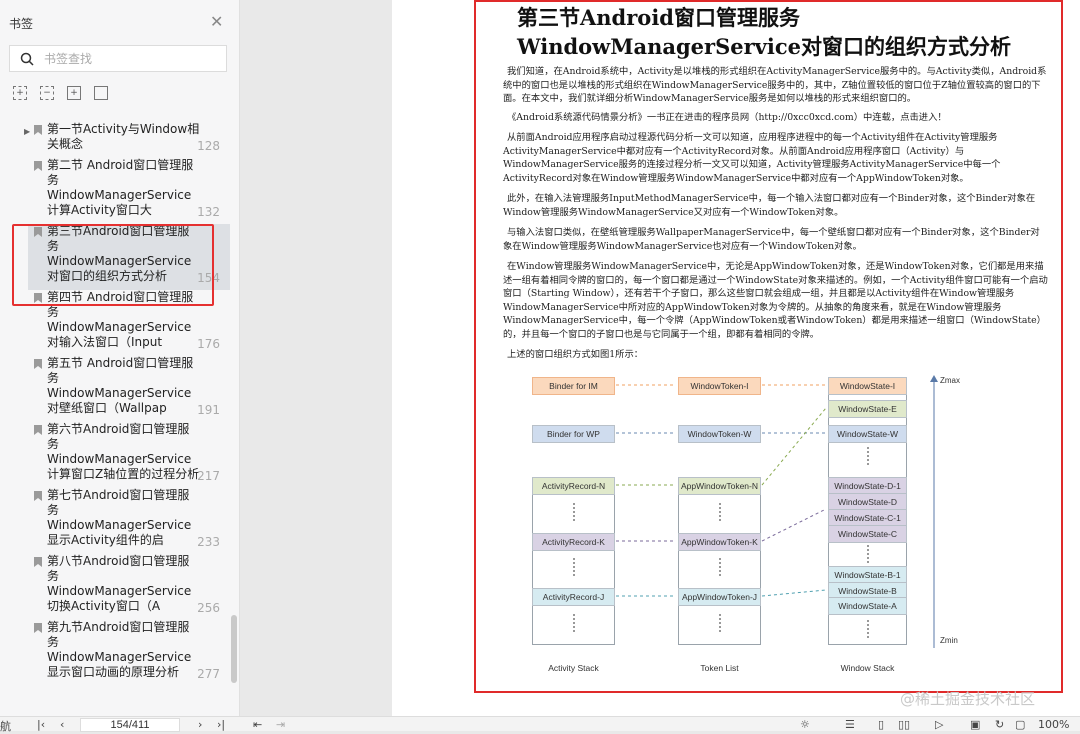 The width and height of the screenshot is (1080, 734). Describe the element at coordinates (130, 725) in the screenshot. I see `page-number-input` at that location.